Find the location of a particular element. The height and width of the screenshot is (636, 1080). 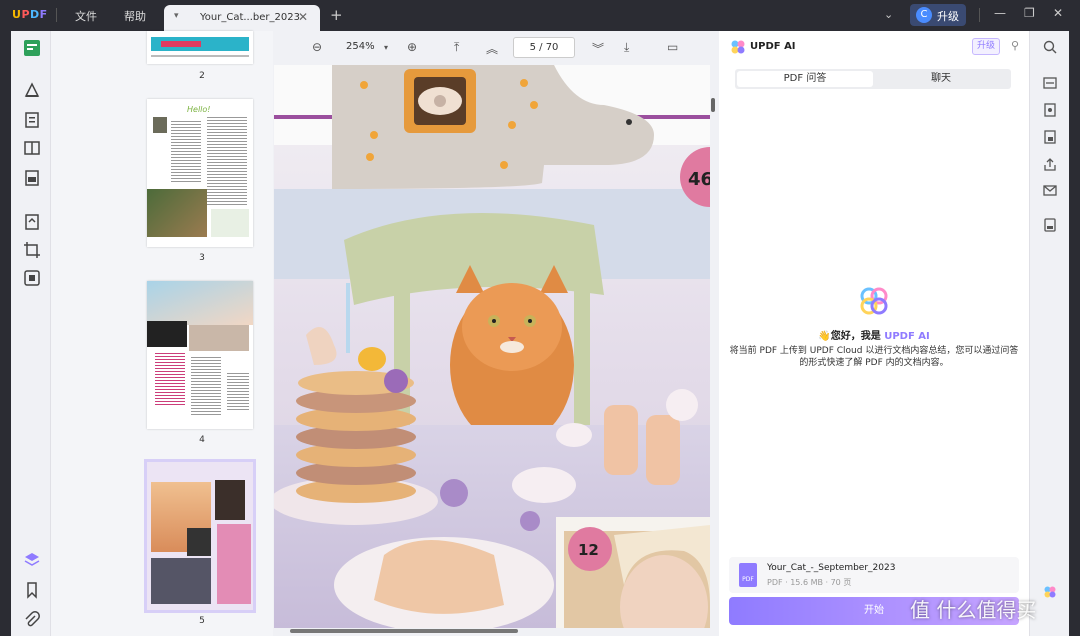

zoom-out-icon: ⊖ is located at coordinates (317, 47).